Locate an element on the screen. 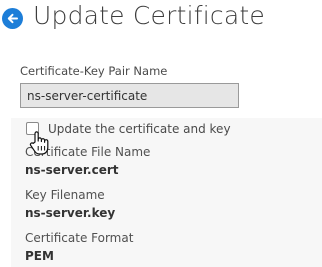  cert-format-value: PEM is located at coordinates (39, 256).